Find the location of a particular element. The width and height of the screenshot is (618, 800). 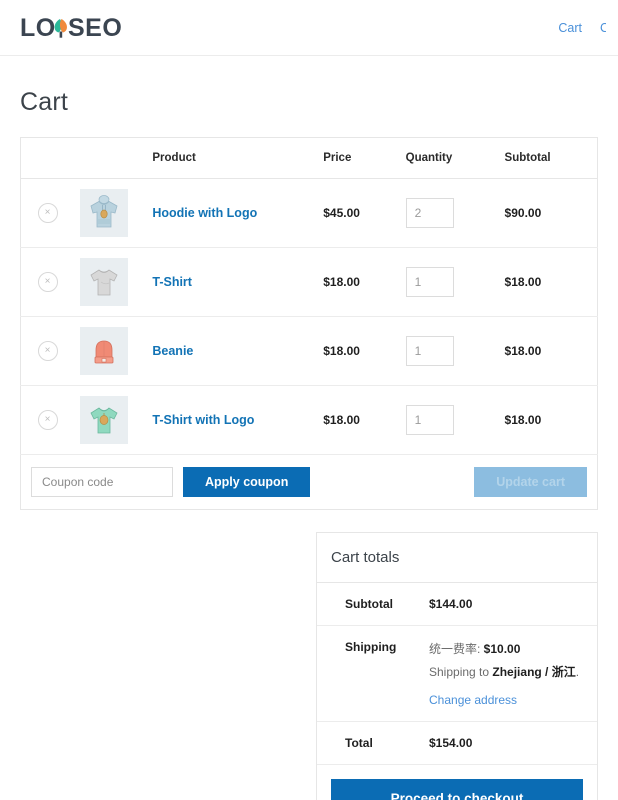

product-price: $45.00 is located at coordinates (358, 213).